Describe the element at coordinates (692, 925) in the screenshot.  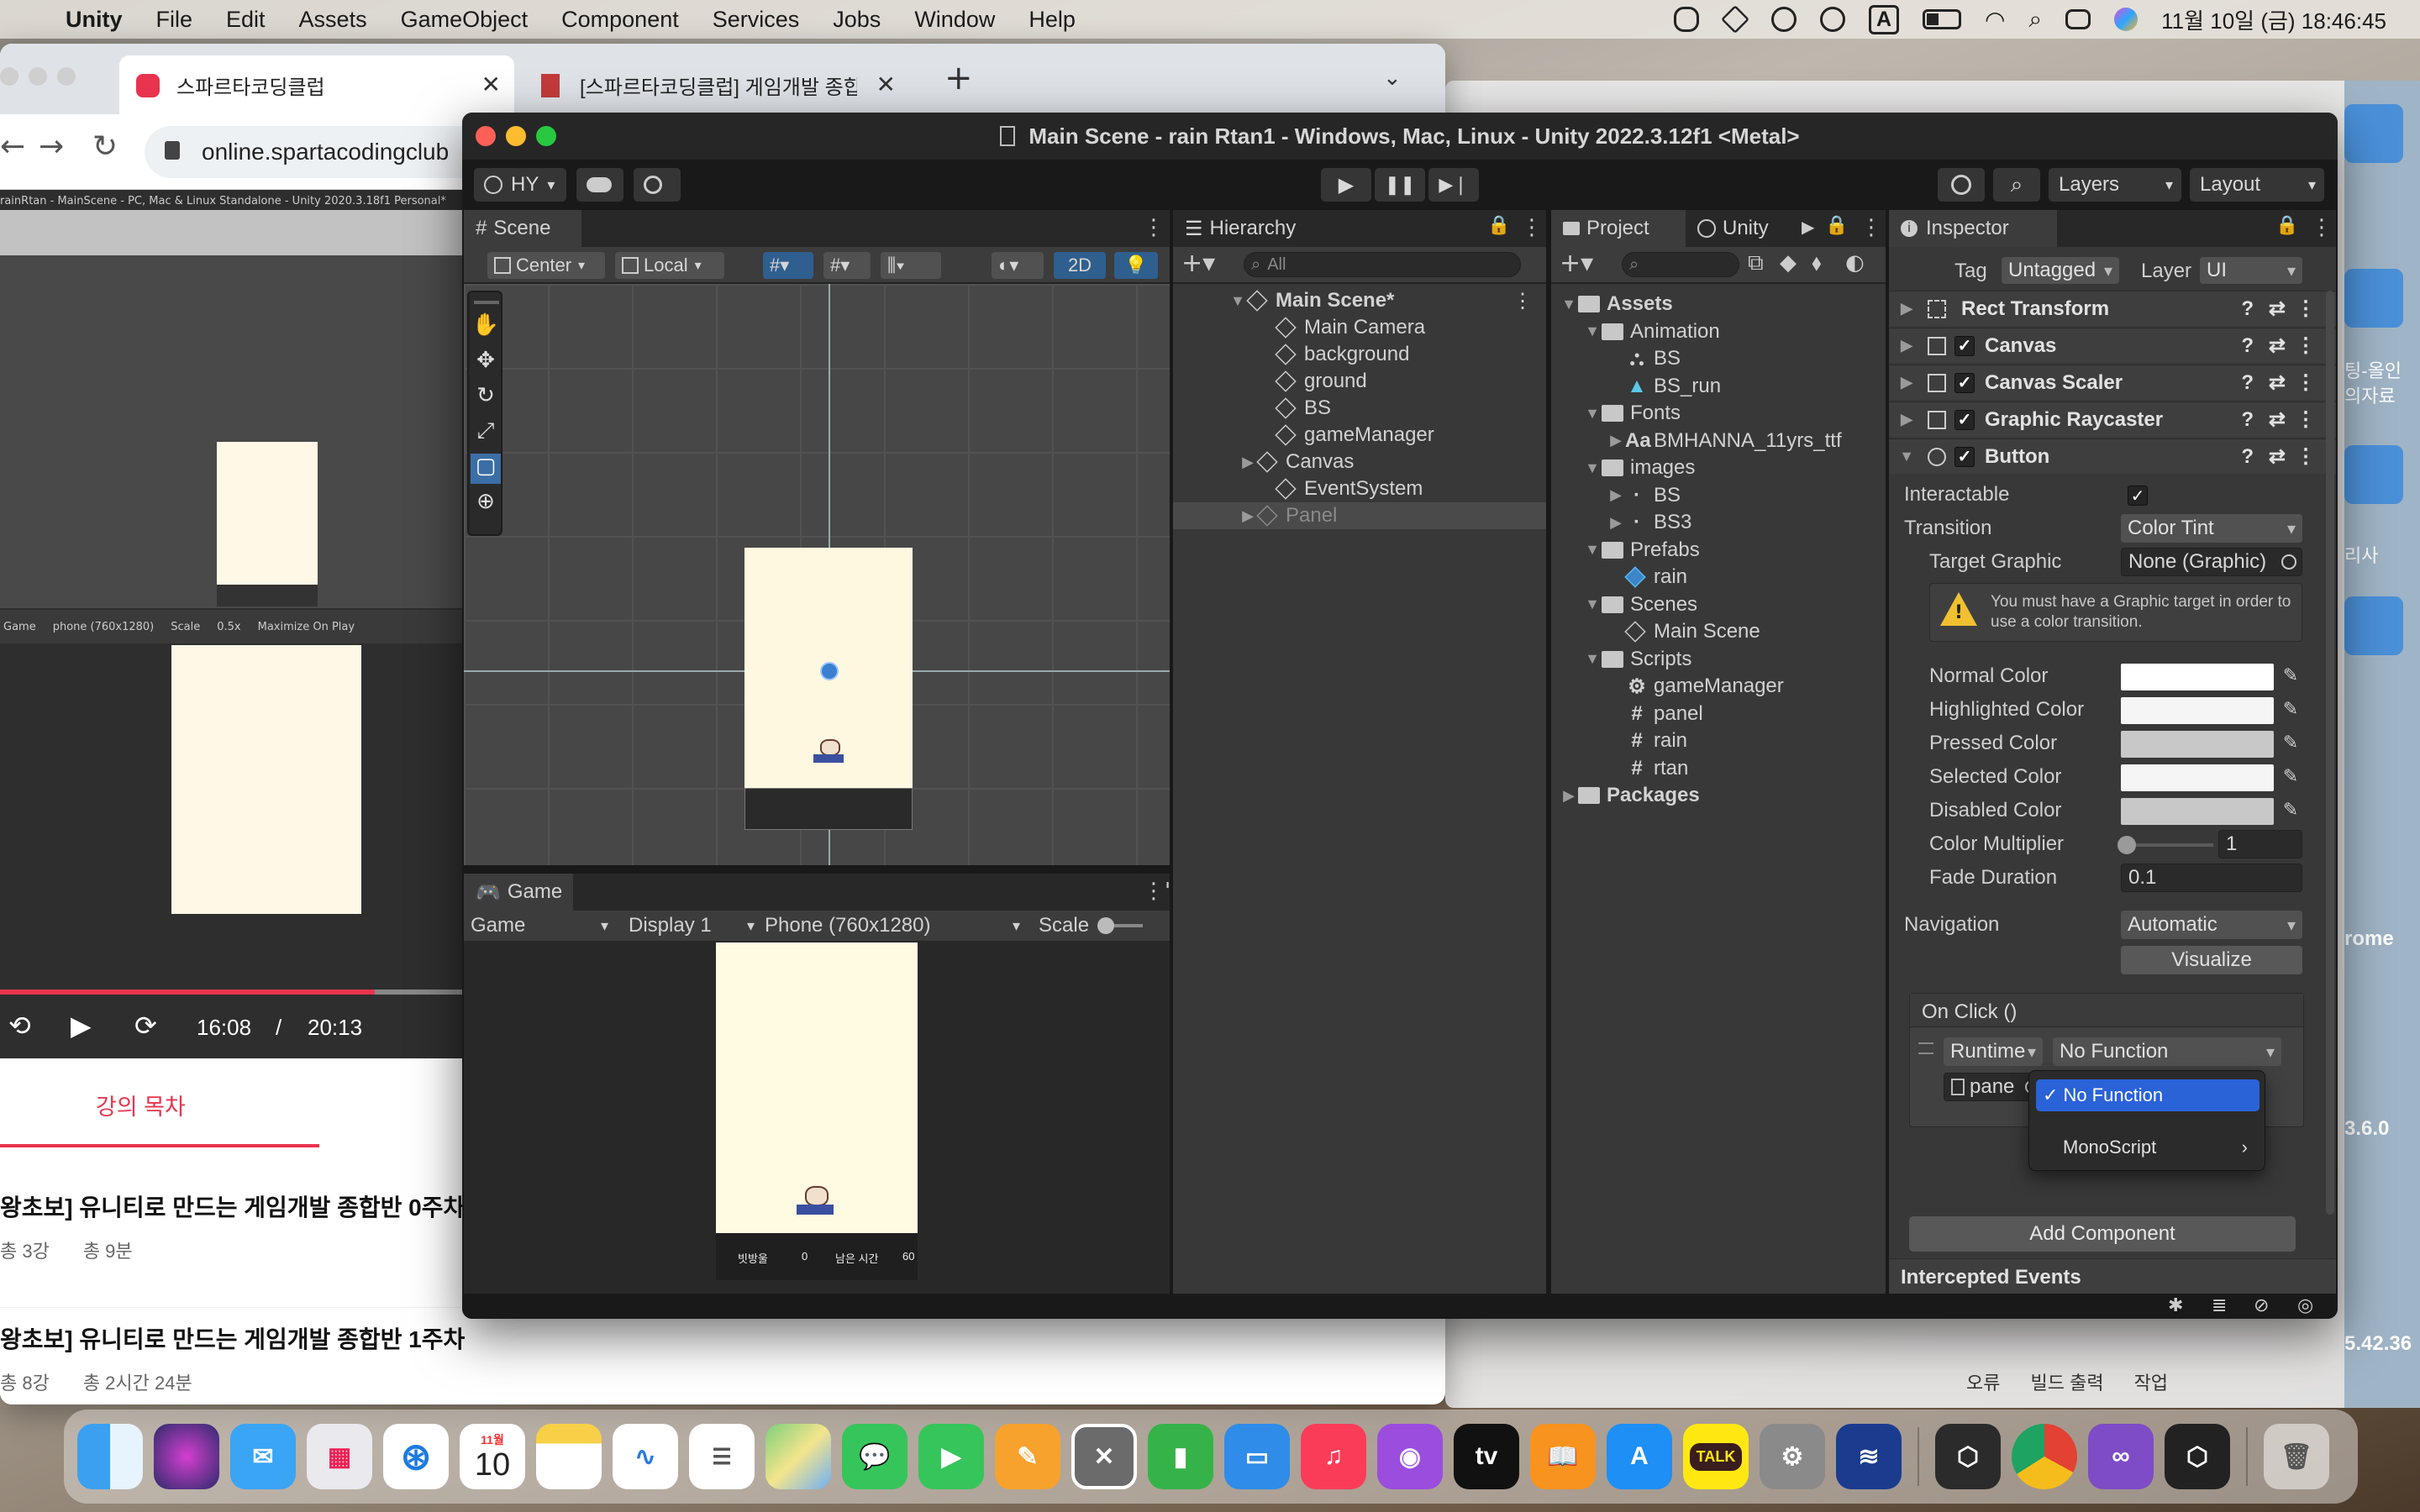
I see `display-dropdown: Display 1 ▾` at that location.